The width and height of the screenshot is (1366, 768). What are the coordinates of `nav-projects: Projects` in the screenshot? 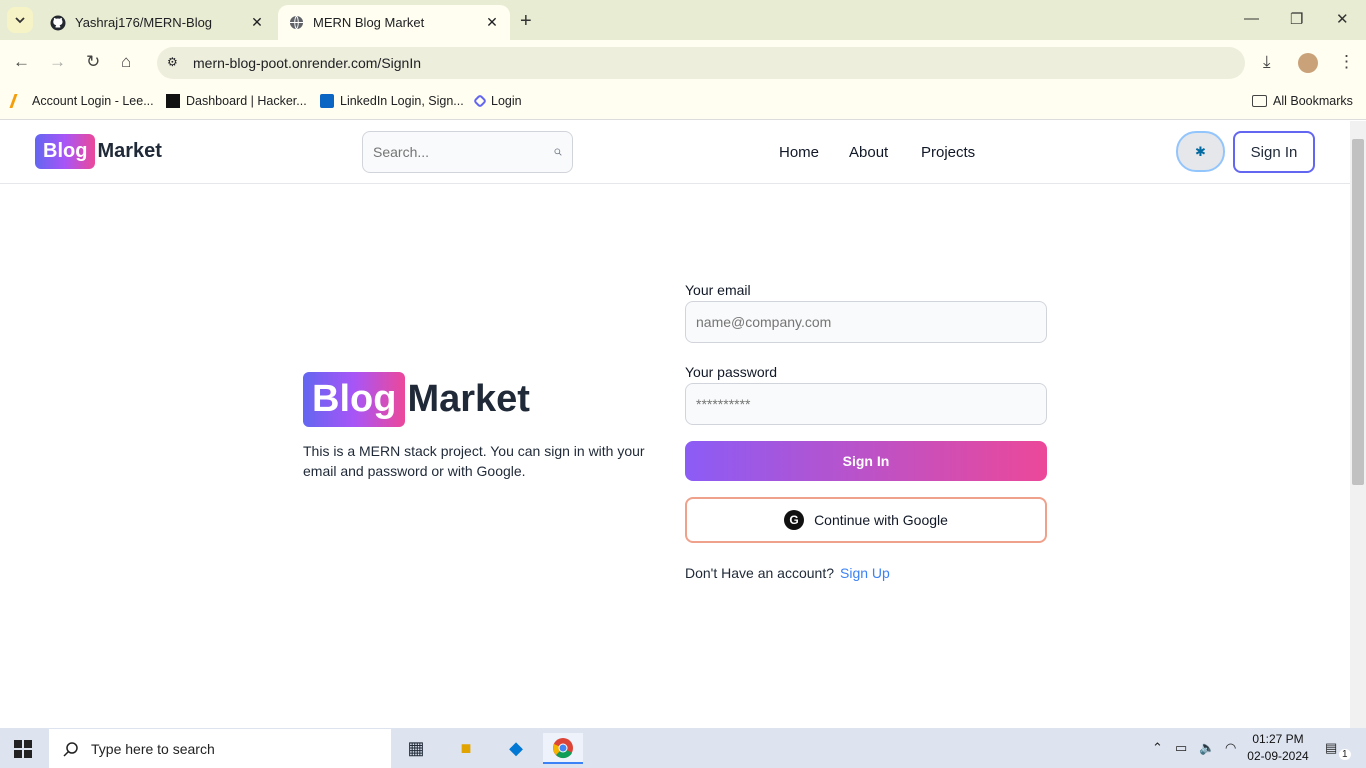 It's located at (948, 152).